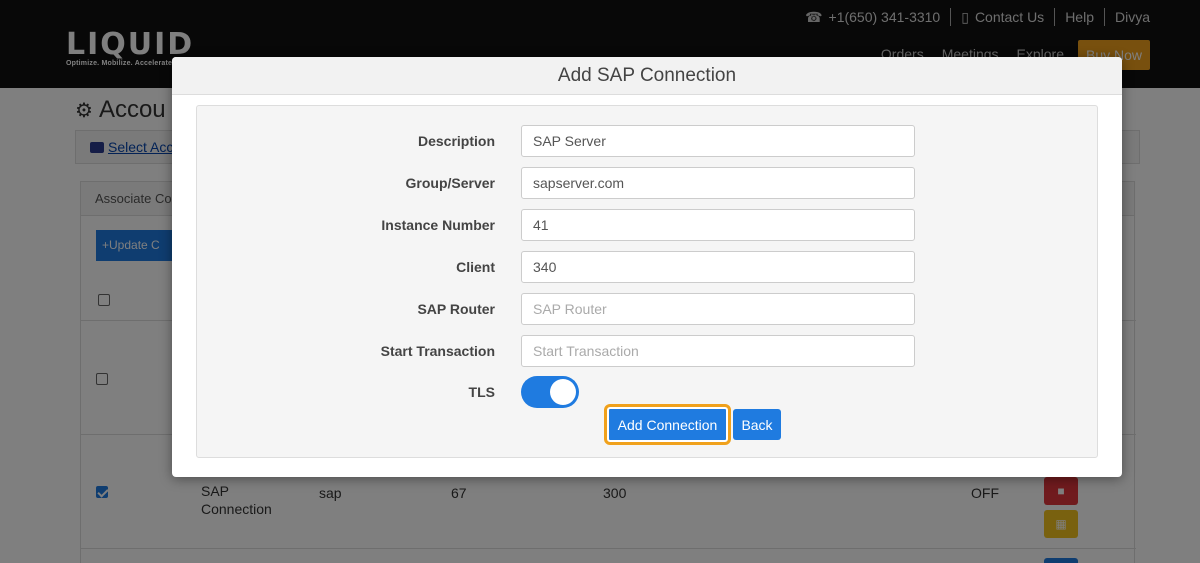 The height and width of the screenshot is (563, 1200). I want to click on form-row-description: Description, so click(648, 141).